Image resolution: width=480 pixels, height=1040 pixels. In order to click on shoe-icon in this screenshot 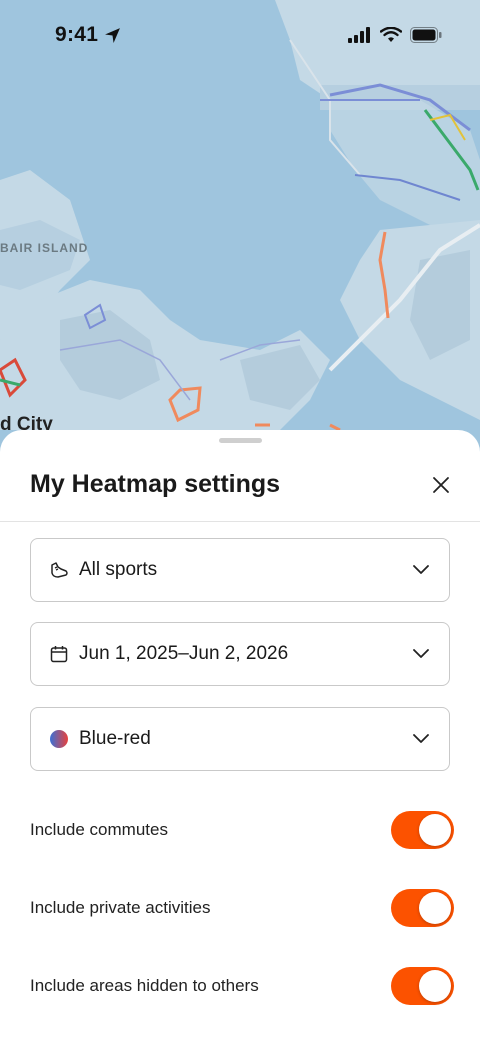, I will do `click(59, 570)`.